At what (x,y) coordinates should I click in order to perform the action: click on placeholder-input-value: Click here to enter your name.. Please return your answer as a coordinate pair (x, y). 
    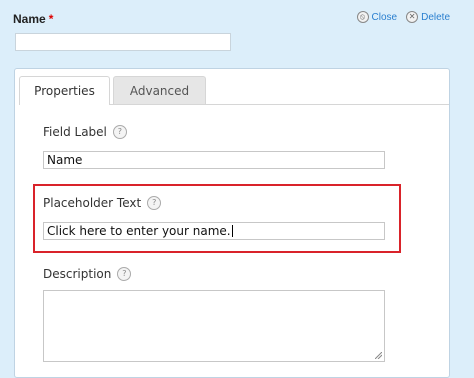
    Looking at the image, I should click on (139, 231).